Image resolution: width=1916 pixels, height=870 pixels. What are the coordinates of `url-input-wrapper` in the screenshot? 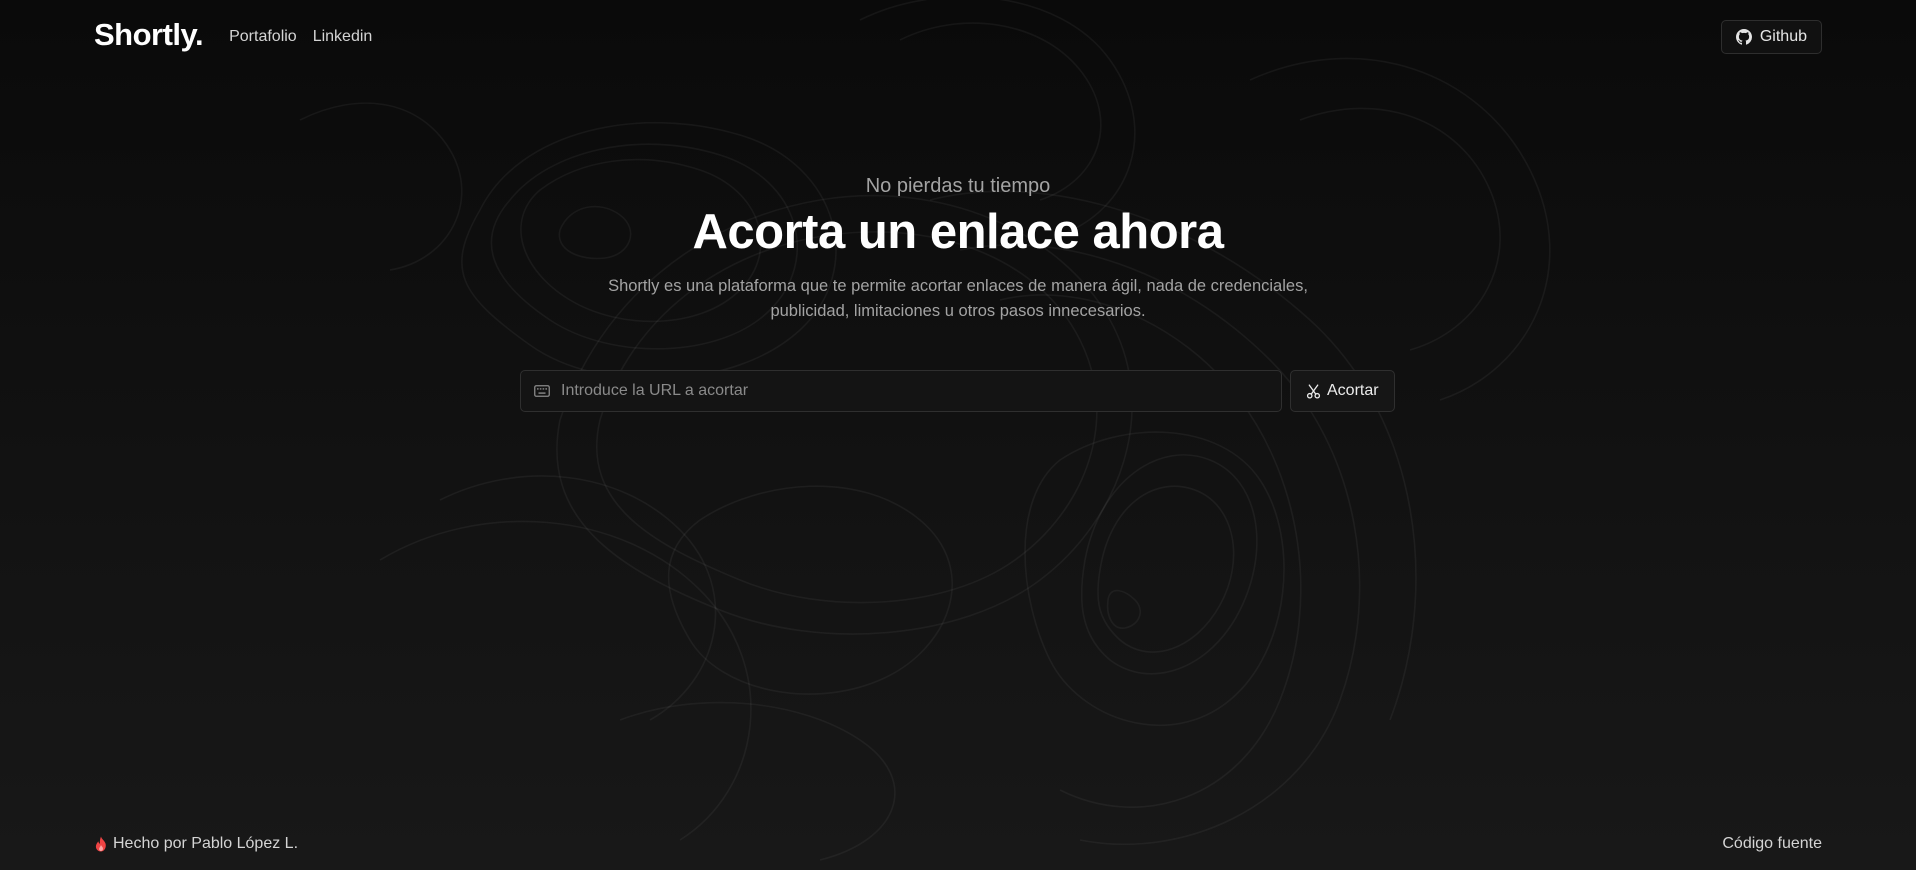 It's located at (901, 391).